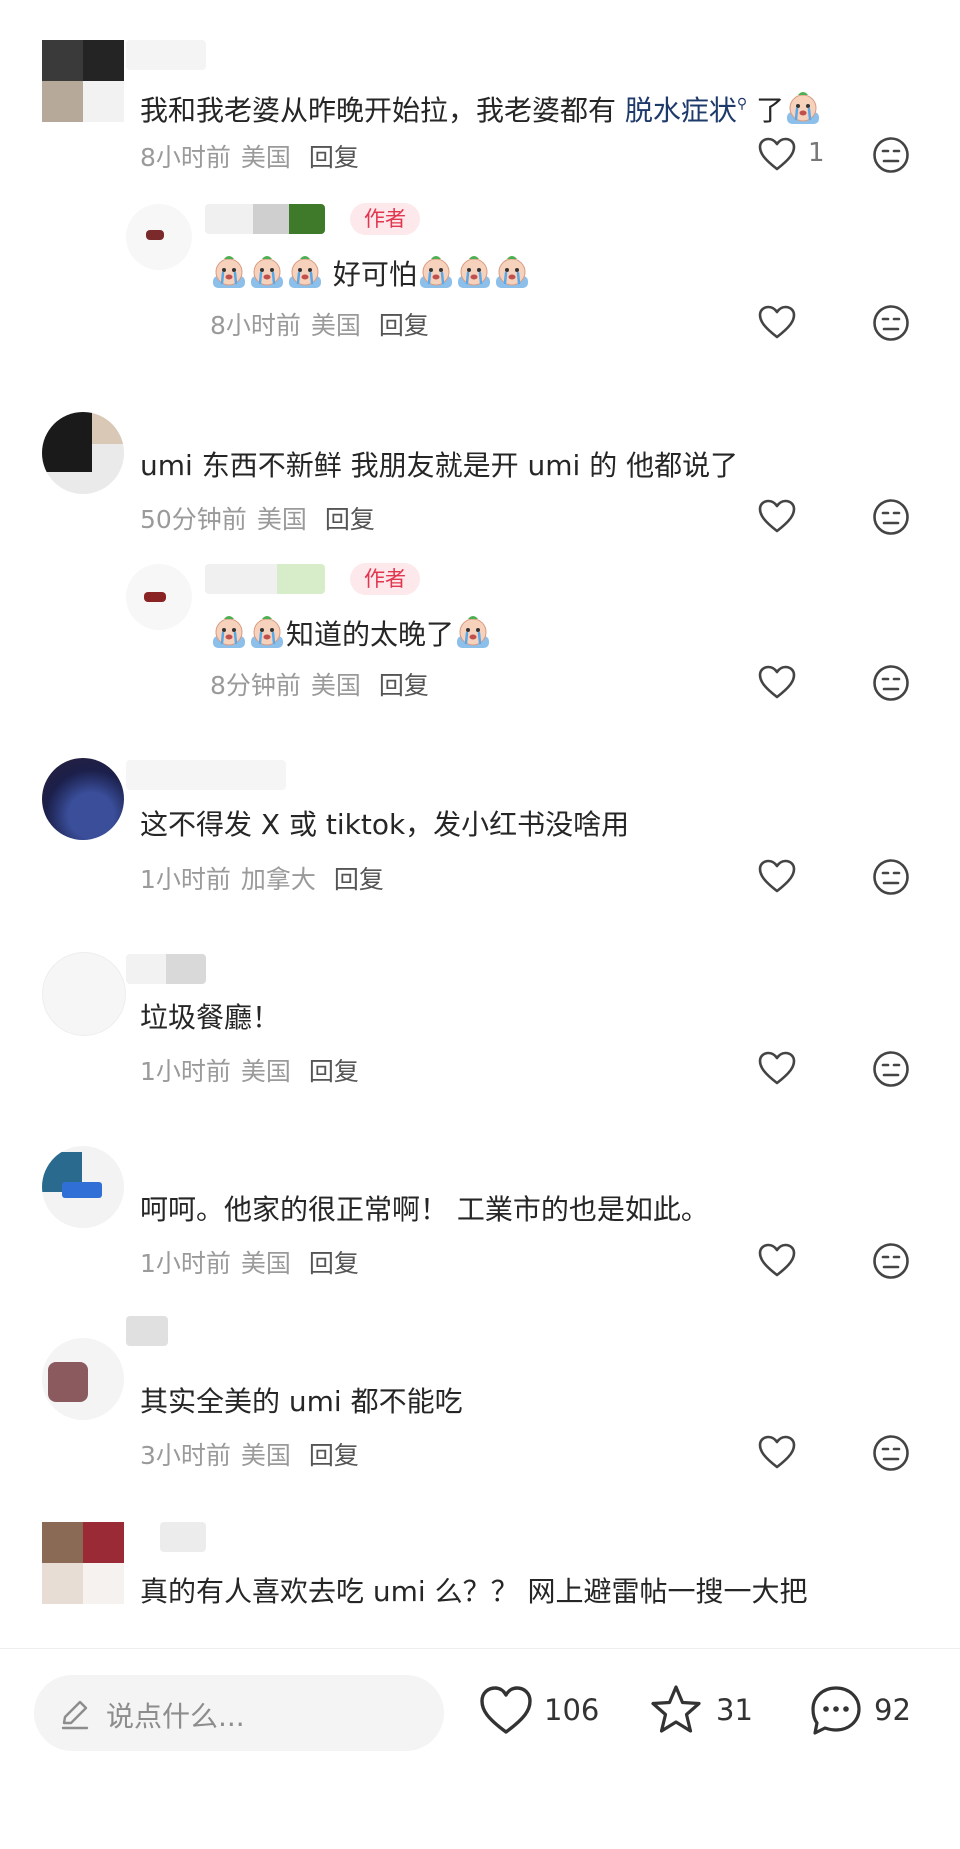 The image size is (960, 1849). Describe the element at coordinates (734, 1710) in the screenshot. I see `star-total: 31` at that location.